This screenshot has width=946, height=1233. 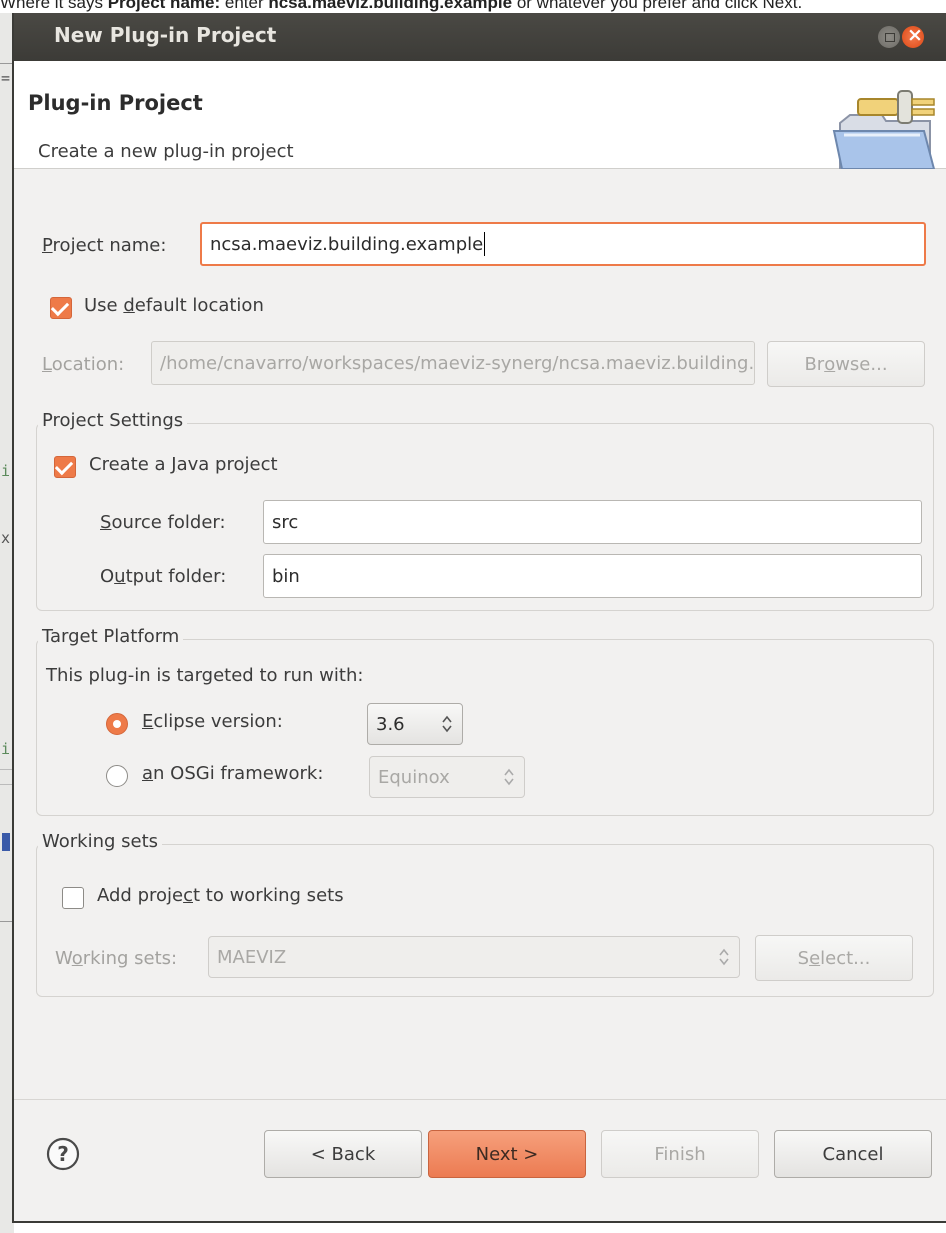 What do you see at coordinates (390, 6) in the screenshot?
I see `caption-bold-2: ncsa.maeviz.building.example` at bounding box center [390, 6].